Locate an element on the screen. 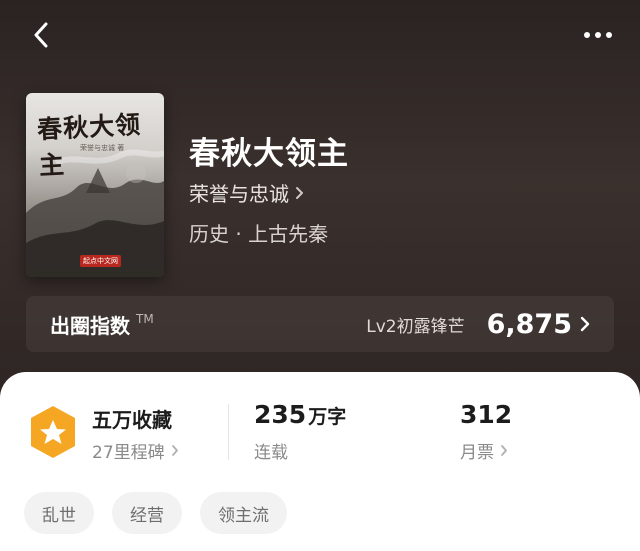 The height and width of the screenshot is (551, 640). more-dots-icon is located at coordinates (598, 35).